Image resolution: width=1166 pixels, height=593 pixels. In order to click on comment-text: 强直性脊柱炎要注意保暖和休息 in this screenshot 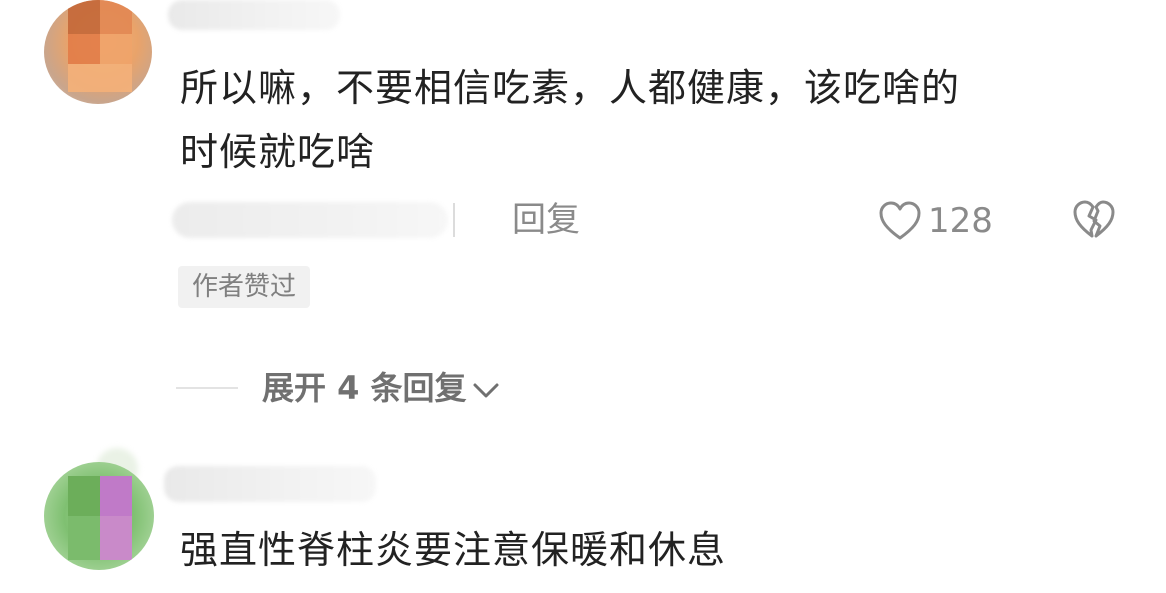, I will do `click(645, 550)`.